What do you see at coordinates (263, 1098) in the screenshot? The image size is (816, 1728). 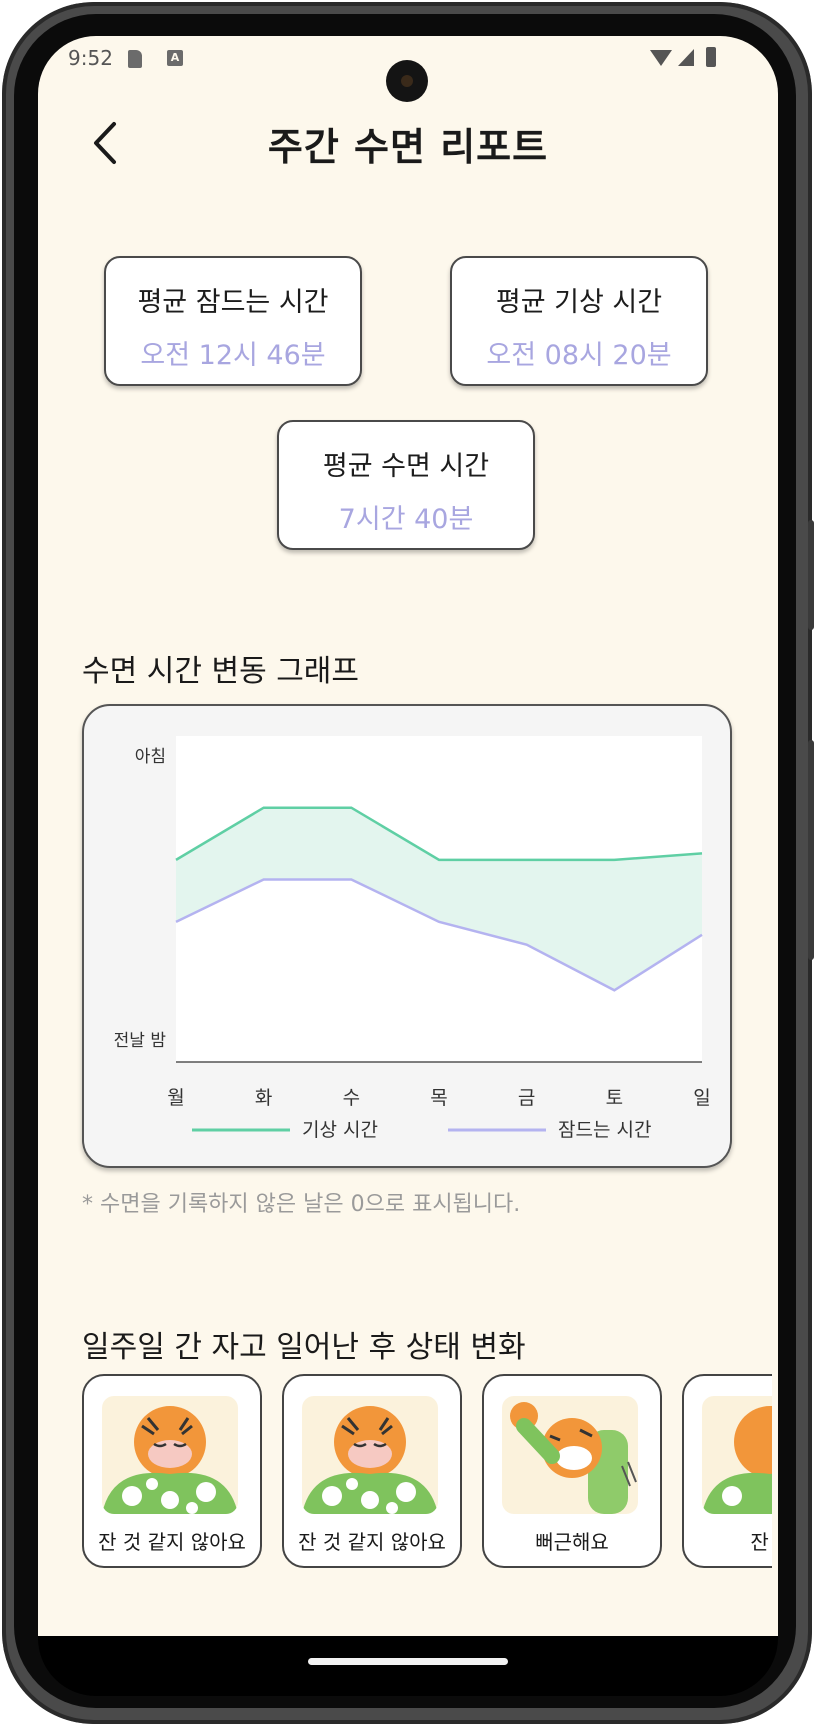 I see `x-tick-label: 화` at bounding box center [263, 1098].